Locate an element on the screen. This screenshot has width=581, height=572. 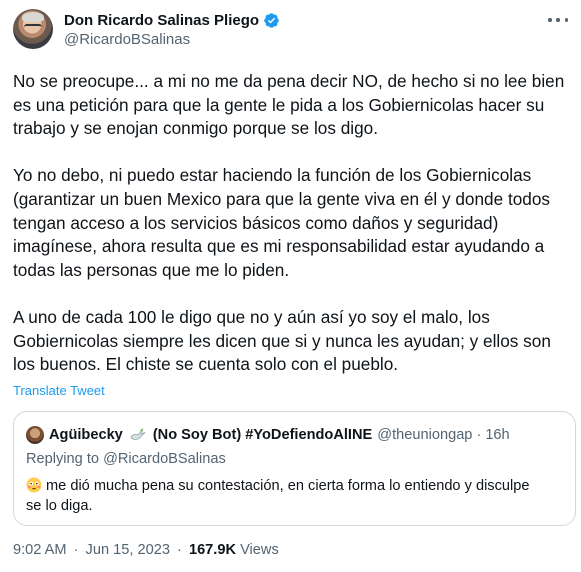
avatar-glasses is located at coordinates (33, 27).